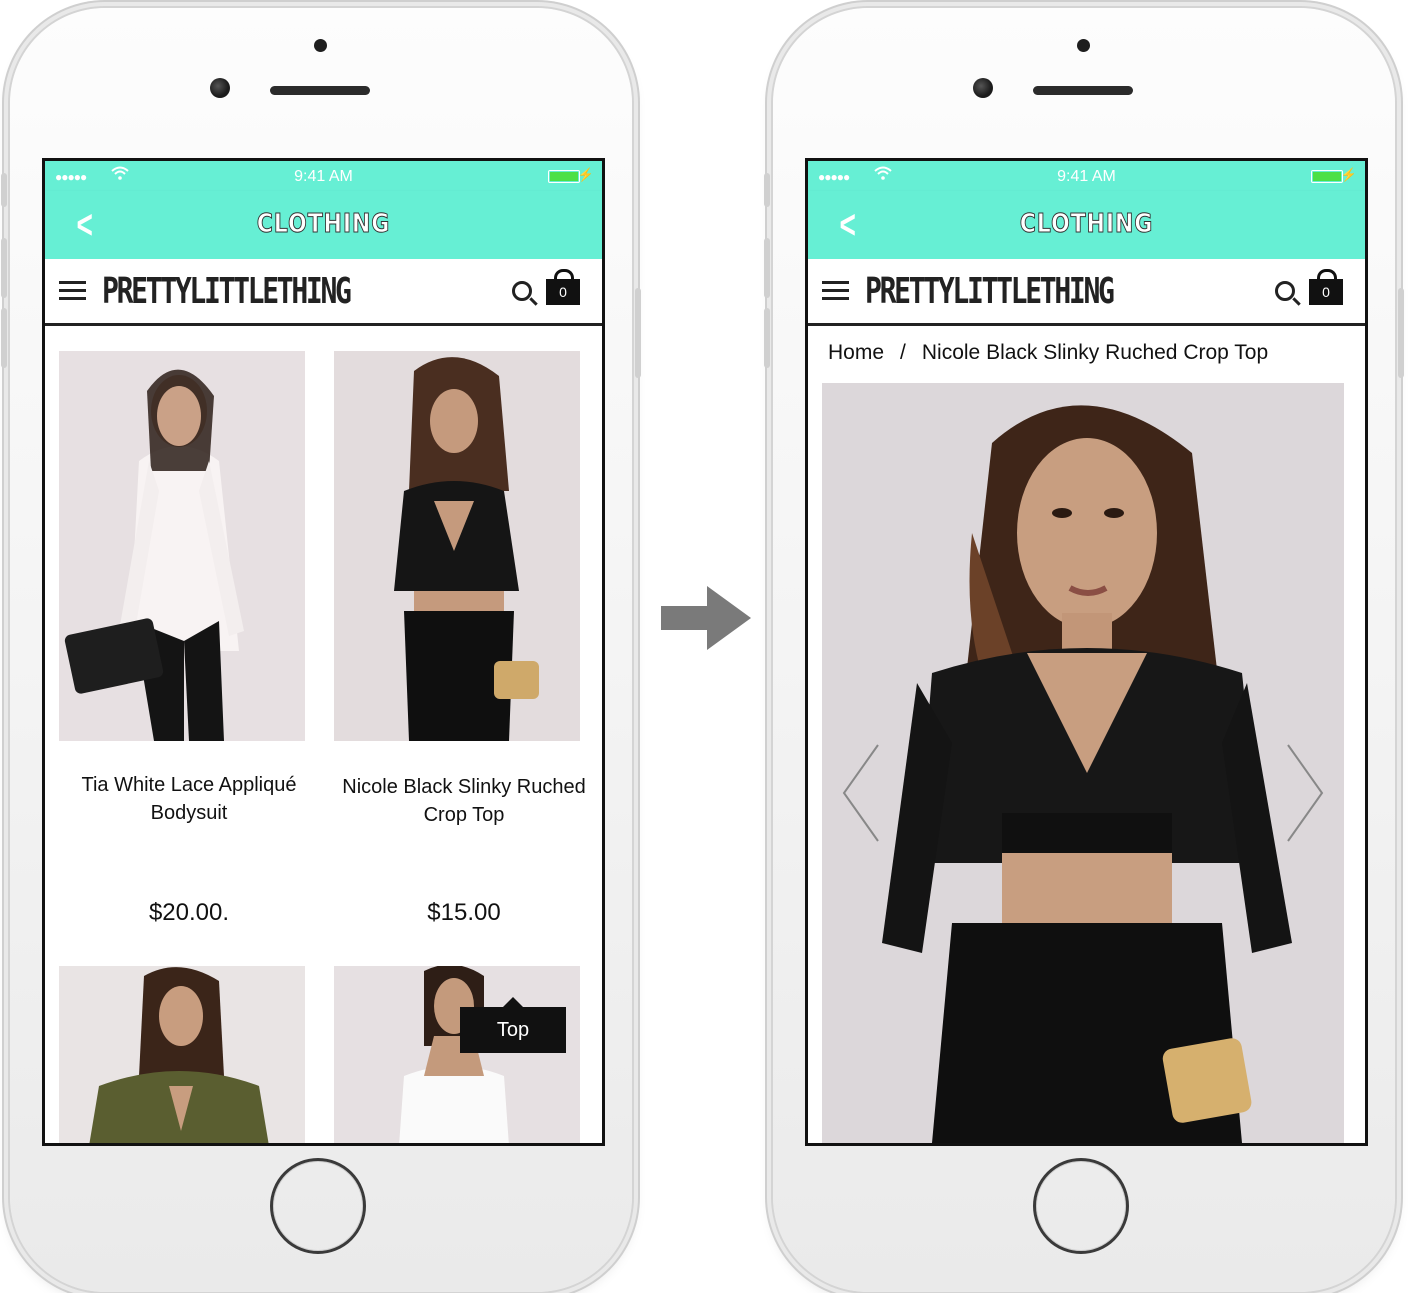  Describe the element at coordinates (707, 621) in the screenshot. I see `right-arrow-icon` at that location.